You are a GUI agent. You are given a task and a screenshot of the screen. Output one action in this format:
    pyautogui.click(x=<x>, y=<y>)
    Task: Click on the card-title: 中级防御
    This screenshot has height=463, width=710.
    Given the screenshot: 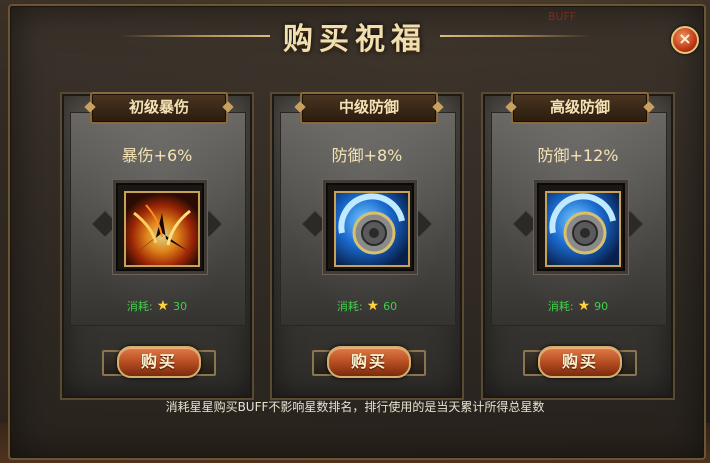 What is the action you would take?
    pyautogui.click(x=369, y=108)
    